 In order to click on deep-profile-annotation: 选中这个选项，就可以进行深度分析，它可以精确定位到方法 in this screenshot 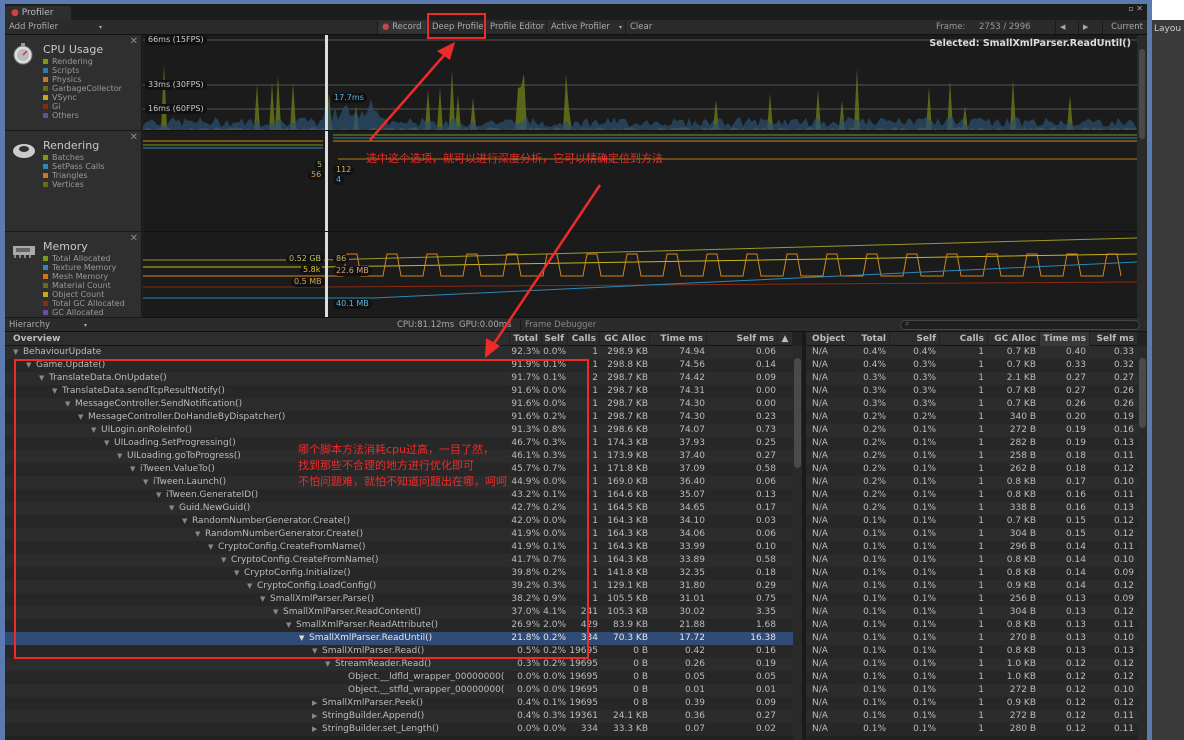, I will do `click(514, 158)`.